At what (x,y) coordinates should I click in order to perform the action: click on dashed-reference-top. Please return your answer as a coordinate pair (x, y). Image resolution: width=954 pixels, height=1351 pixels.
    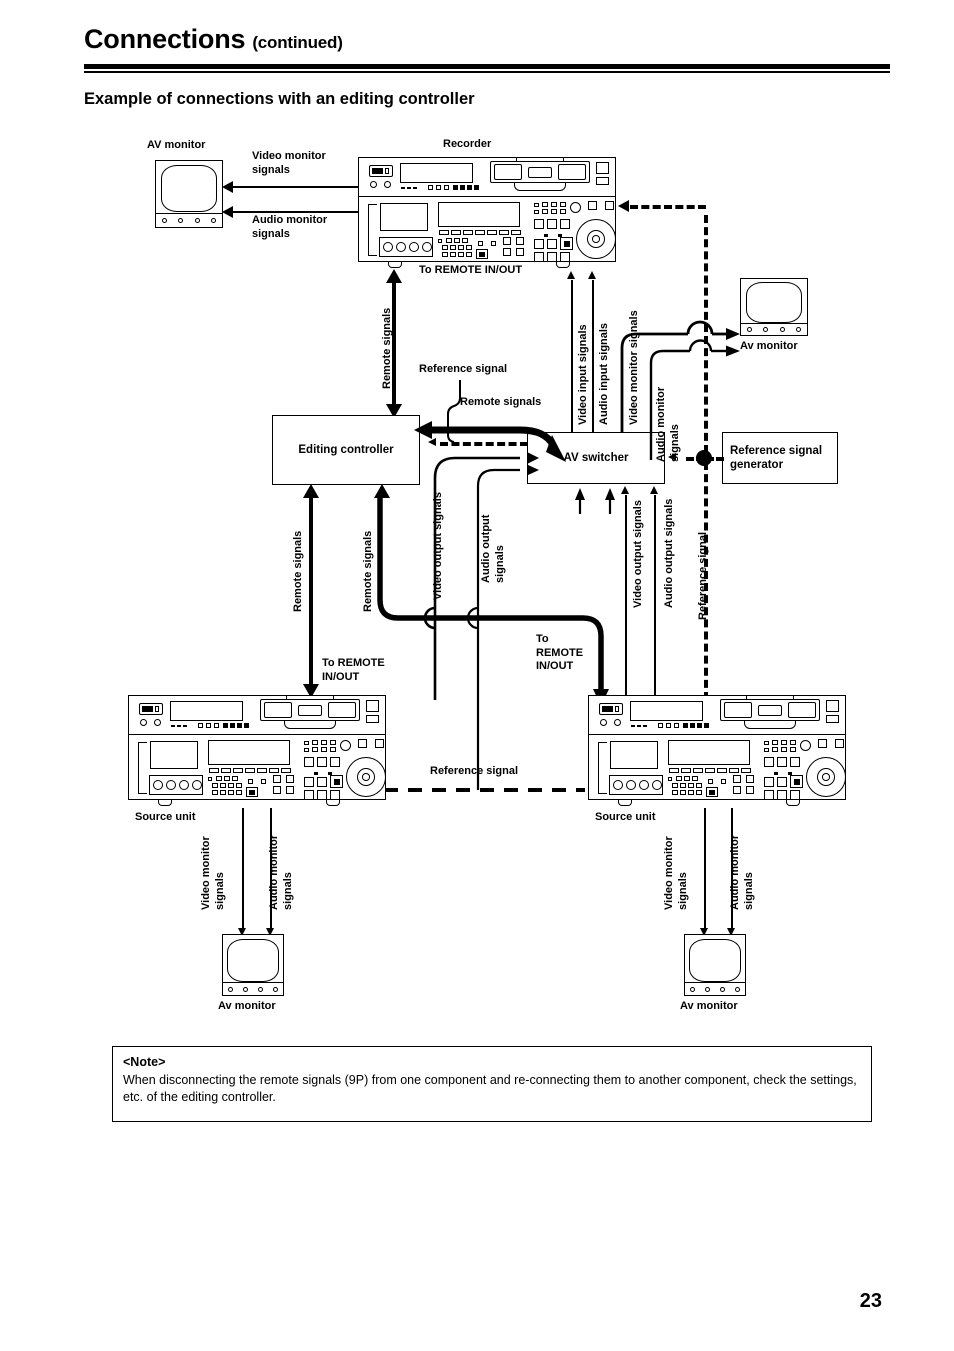
    Looking at the image, I should click on (668, 207).